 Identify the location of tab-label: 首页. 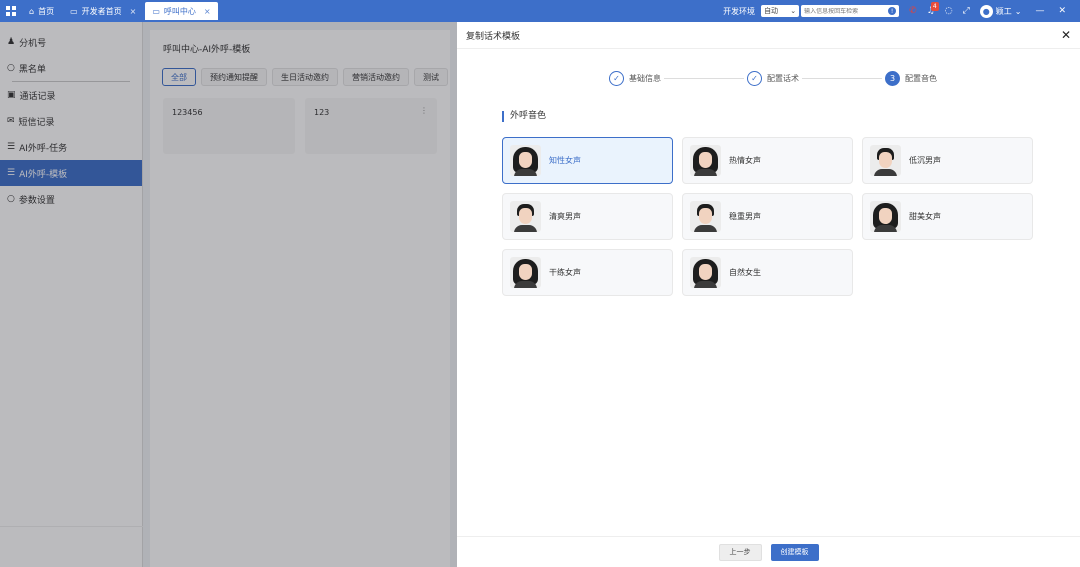
(46, 11).